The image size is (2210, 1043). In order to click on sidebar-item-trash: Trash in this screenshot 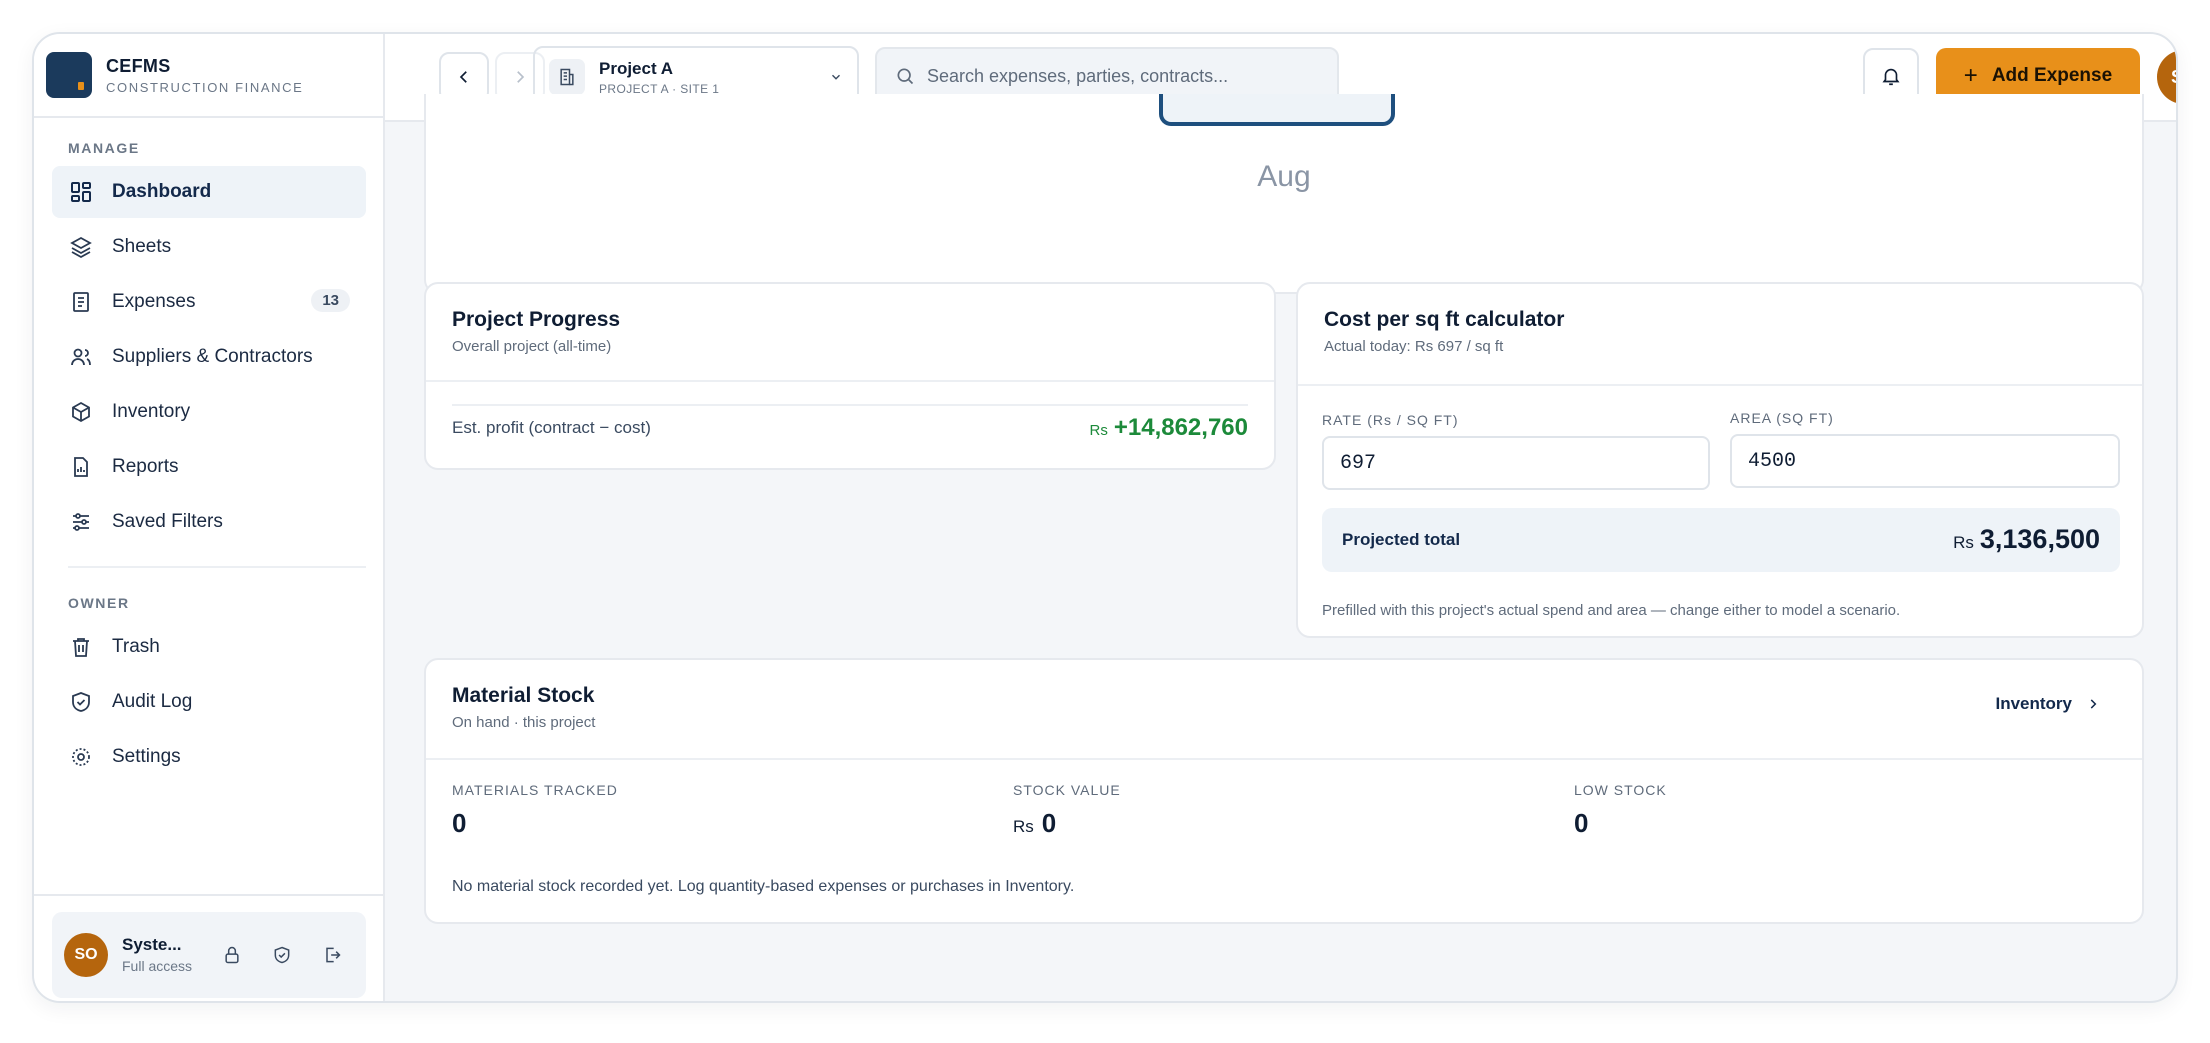, I will do `click(209, 647)`.